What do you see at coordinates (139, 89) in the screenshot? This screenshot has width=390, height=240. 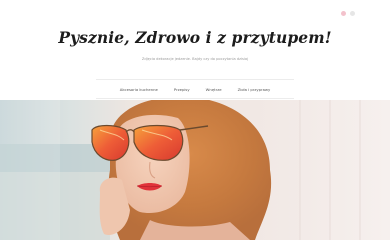 I see `nav-item-kitchen-accessories: Akcesoria kuchenne` at bounding box center [139, 89].